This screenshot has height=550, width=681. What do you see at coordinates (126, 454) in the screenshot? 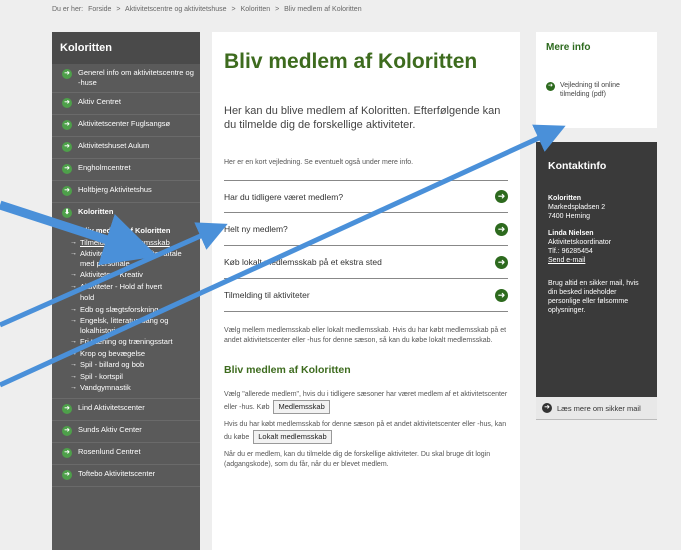
I see `sidebar-item-rosenlund: ➜ Rosenlund Centret` at bounding box center [126, 454].